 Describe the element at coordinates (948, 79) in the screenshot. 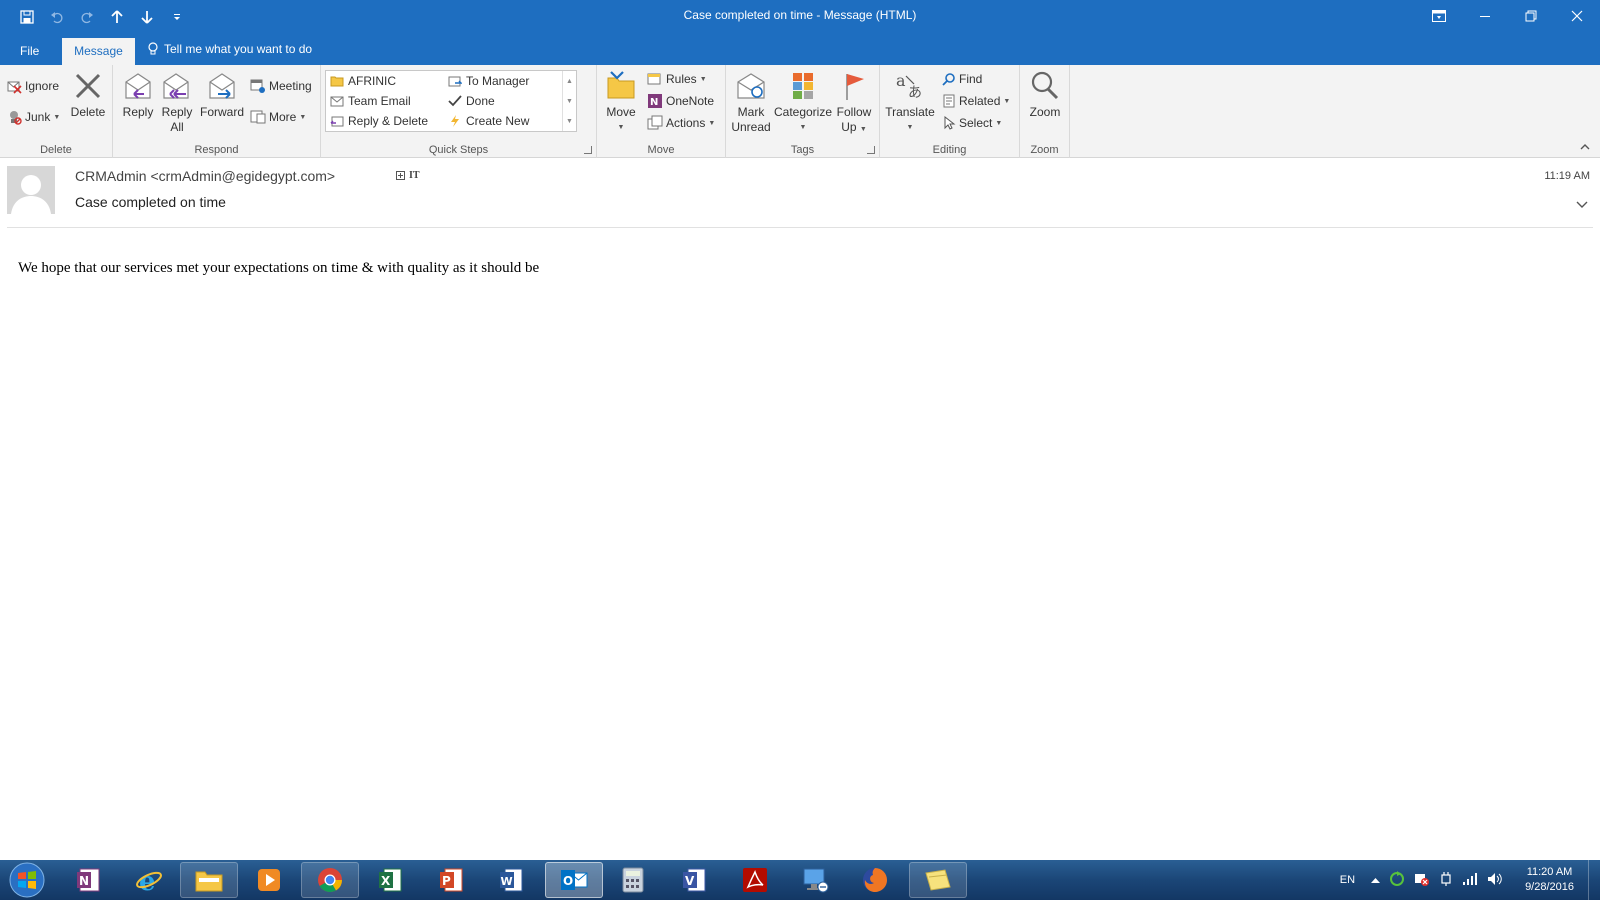

I see `find-icon` at that location.